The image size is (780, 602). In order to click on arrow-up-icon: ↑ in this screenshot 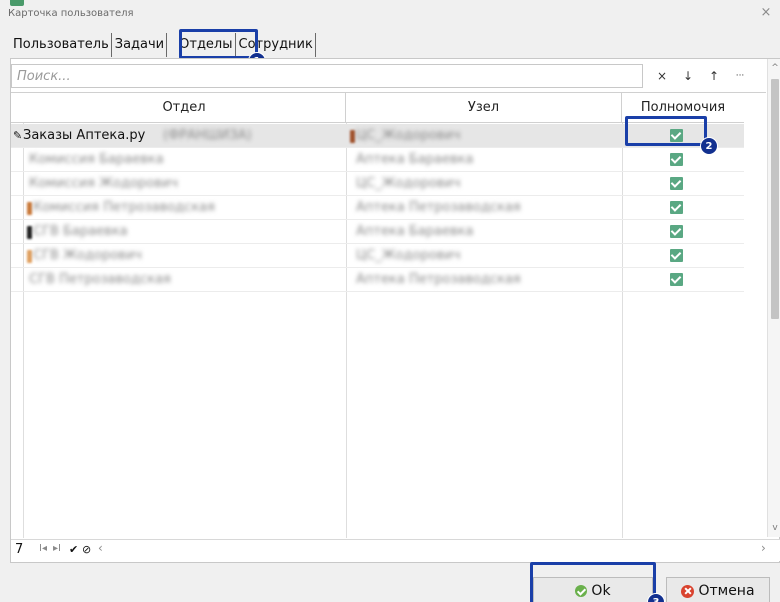, I will do `click(714, 76)`.